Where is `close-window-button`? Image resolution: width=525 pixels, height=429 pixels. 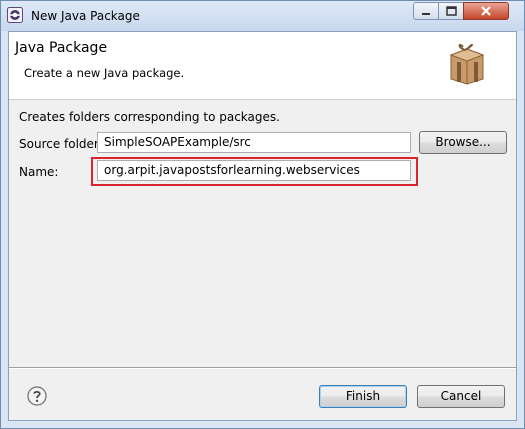 close-window-button is located at coordinates (486, 11).